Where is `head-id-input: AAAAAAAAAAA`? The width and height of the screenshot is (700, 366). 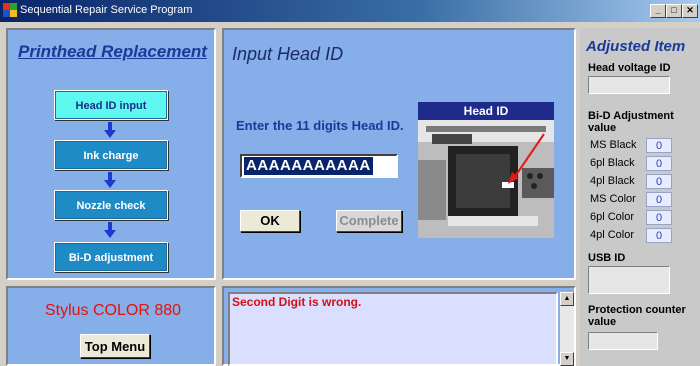 head-id-input: AAAAAAAAAAA is located at coordinates (319, 166).